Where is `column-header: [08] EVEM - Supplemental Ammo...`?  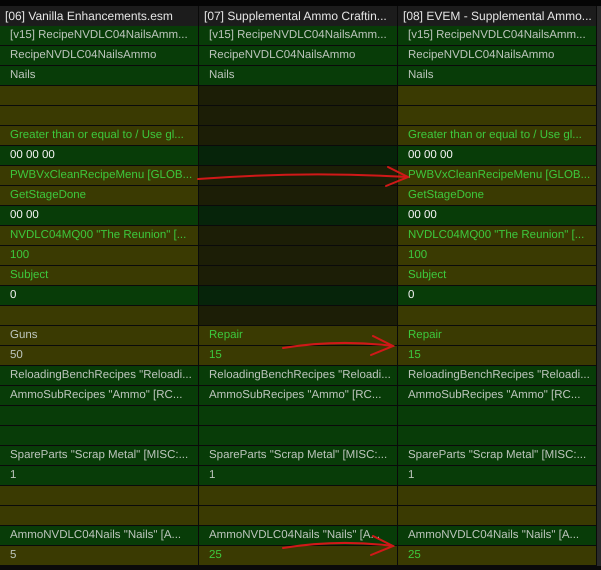
column-header: [08] EVEM - Supplemental Ammo... is located at coordinates (497, 16).